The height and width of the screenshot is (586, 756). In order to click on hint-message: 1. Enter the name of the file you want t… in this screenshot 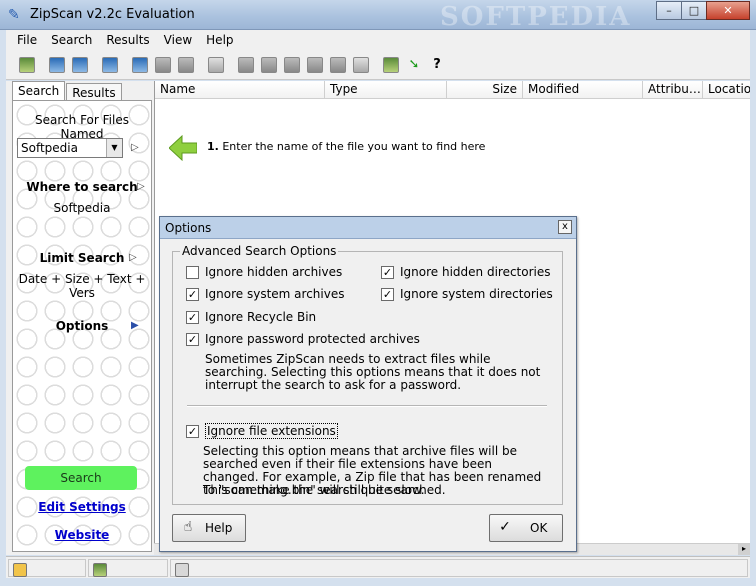, I will do `click(346, 146)`.